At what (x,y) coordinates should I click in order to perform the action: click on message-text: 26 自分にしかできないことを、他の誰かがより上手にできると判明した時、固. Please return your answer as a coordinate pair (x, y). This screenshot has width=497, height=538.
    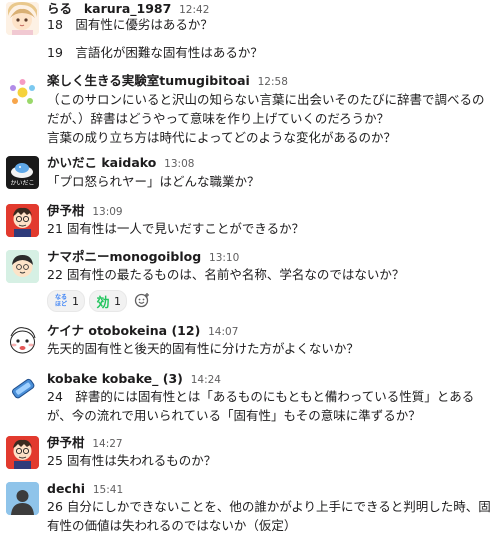
    Looking at the image, I should click on (269, 506).